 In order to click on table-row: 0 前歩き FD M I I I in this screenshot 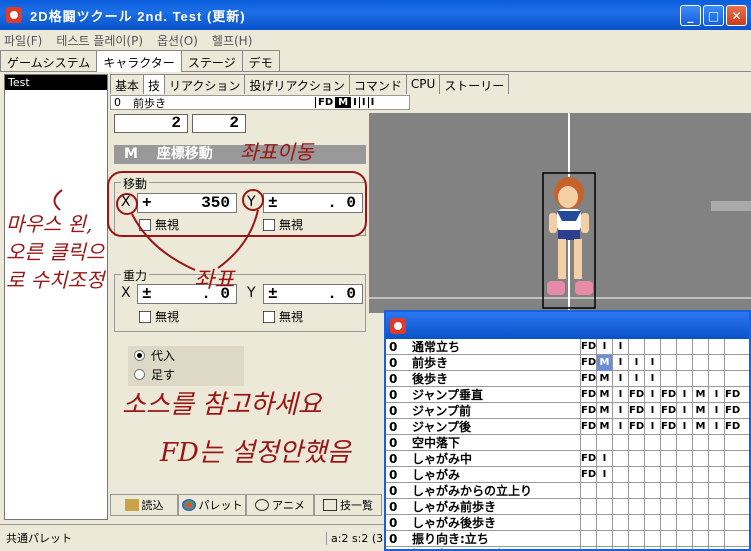, I will do `click(567, 362)`.